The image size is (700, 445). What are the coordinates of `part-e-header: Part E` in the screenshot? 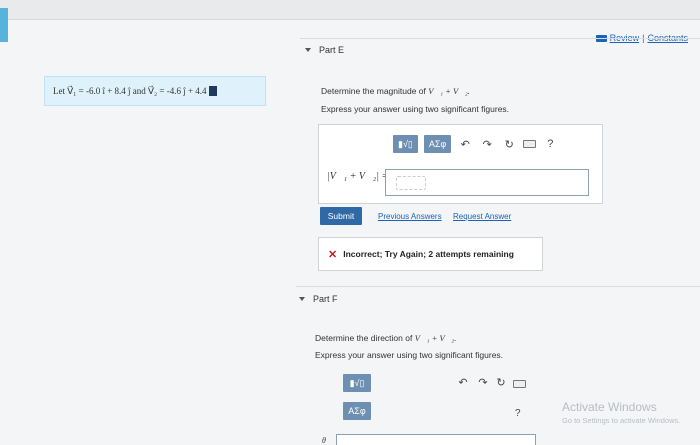 It's located at (324, 50).